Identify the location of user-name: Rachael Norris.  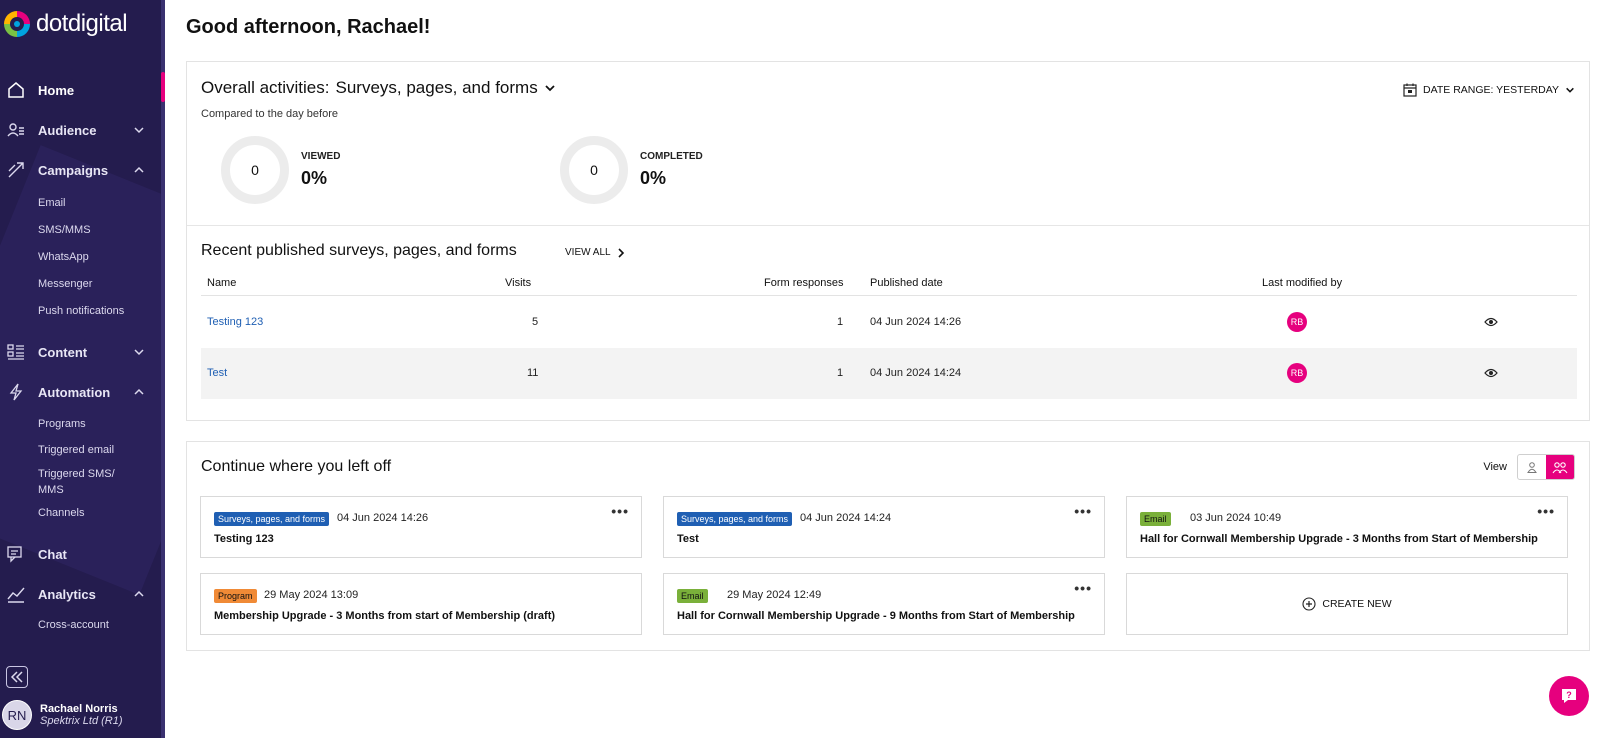
(79, 709).